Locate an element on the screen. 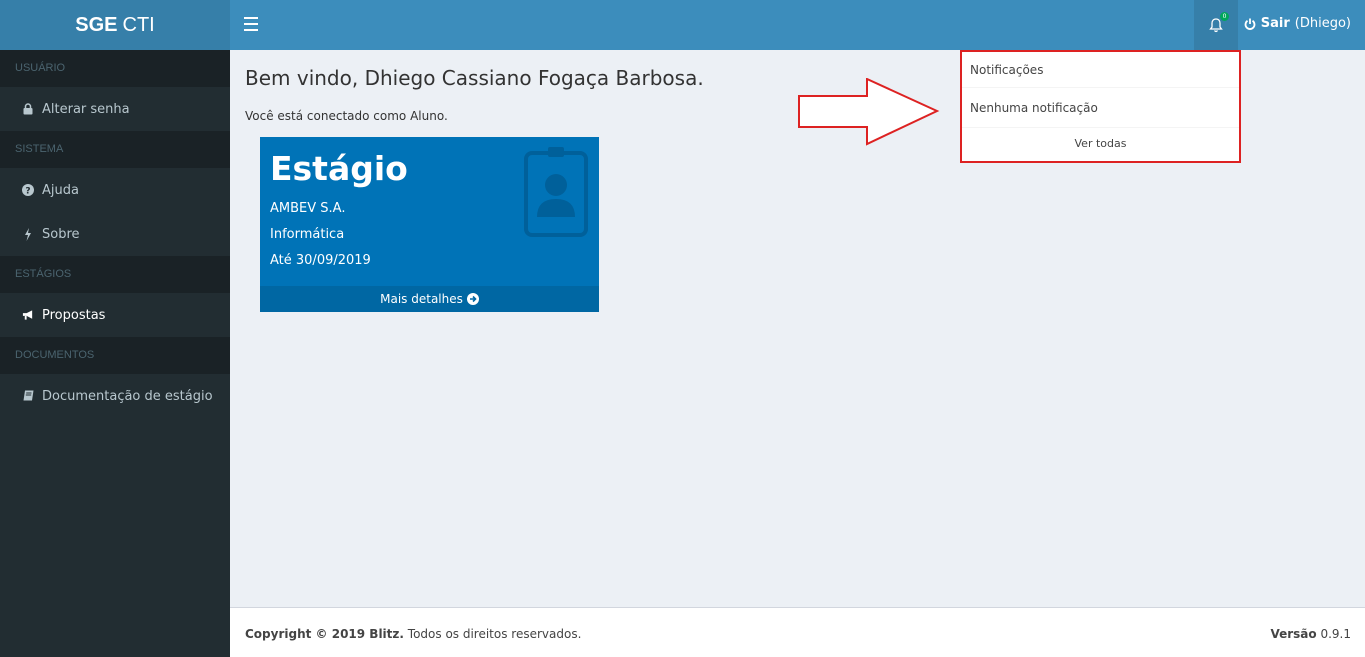 Image resolution: width=1365 pixels, height=657 pixels. sidebar-item-ajuda: ? Ajuda is located at coordinates (115, 190).